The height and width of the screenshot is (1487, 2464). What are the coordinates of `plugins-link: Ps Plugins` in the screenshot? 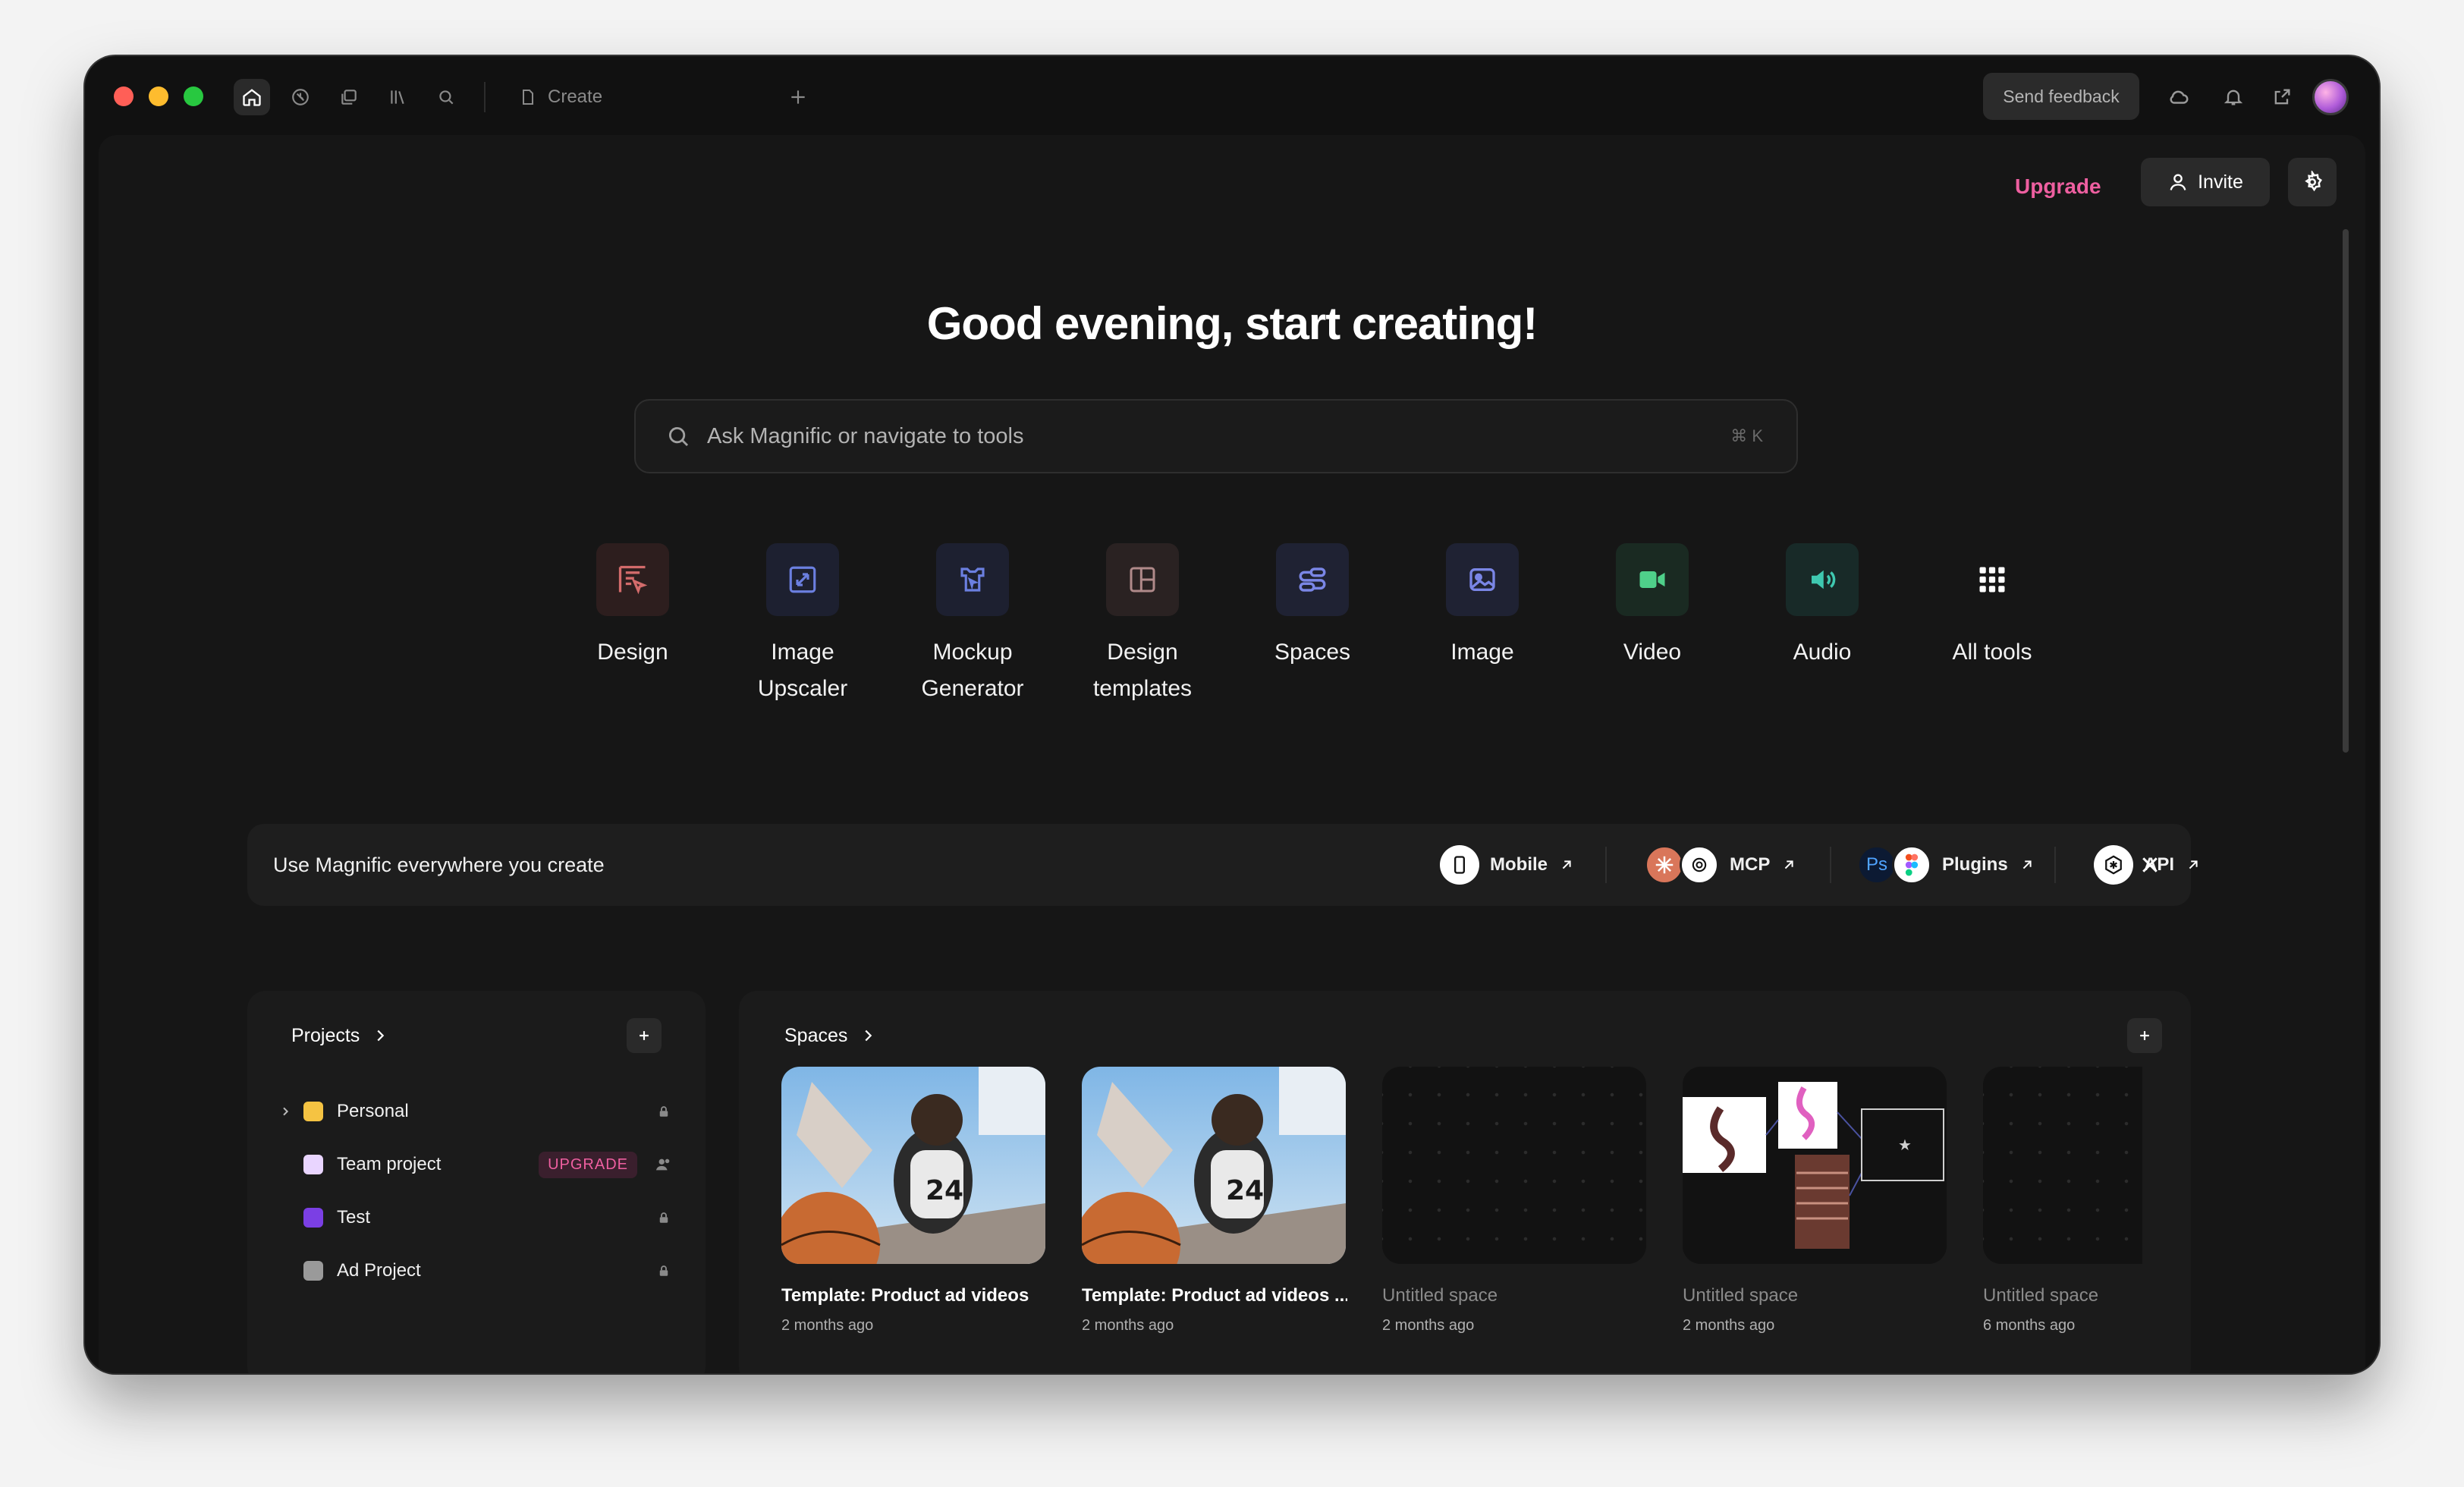 It's located at (1946, 865).